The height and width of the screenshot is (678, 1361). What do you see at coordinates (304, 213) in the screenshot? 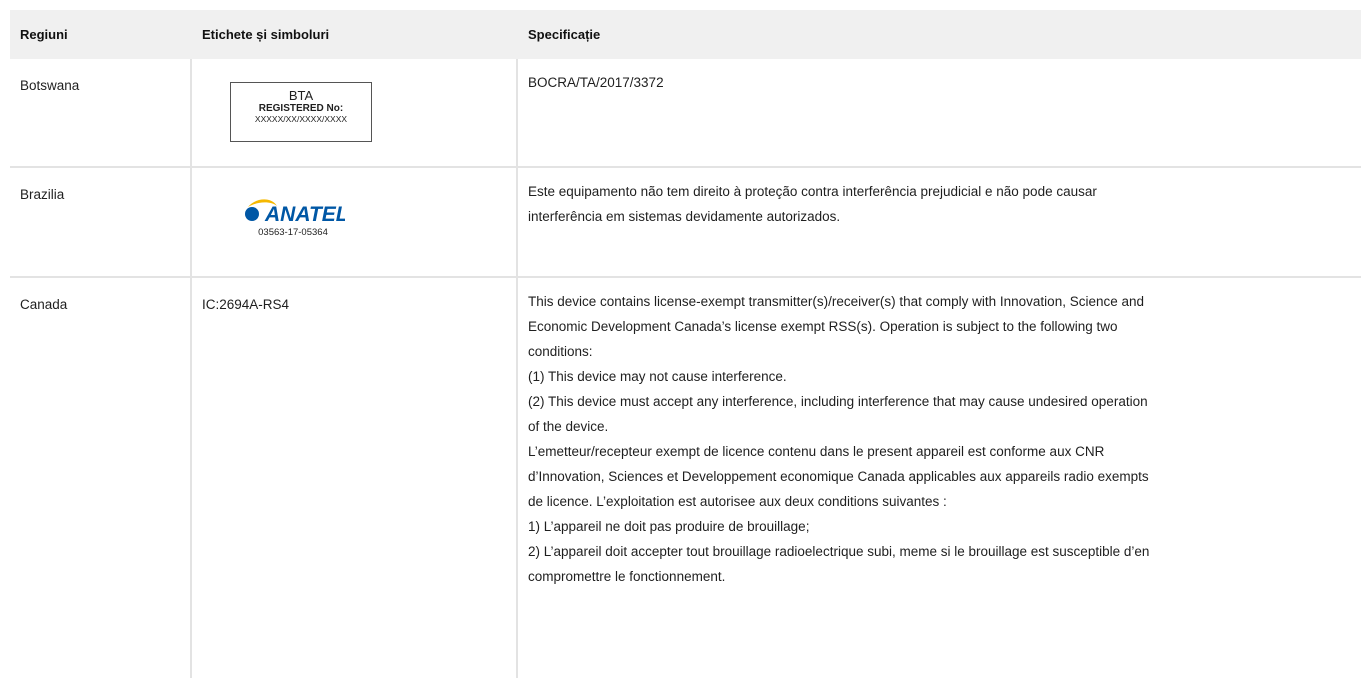
I see `anatel-logo-text: ANATEL` at bounding box center [304, 213].